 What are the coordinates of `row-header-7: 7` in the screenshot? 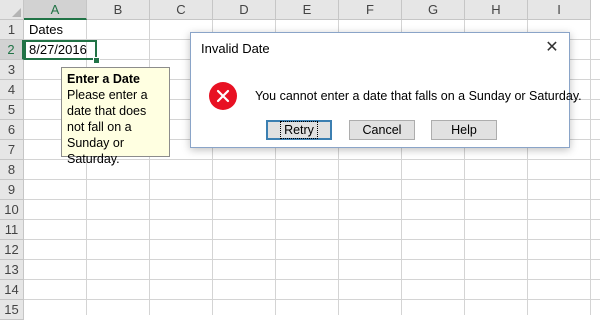 It's located at (12, 150).